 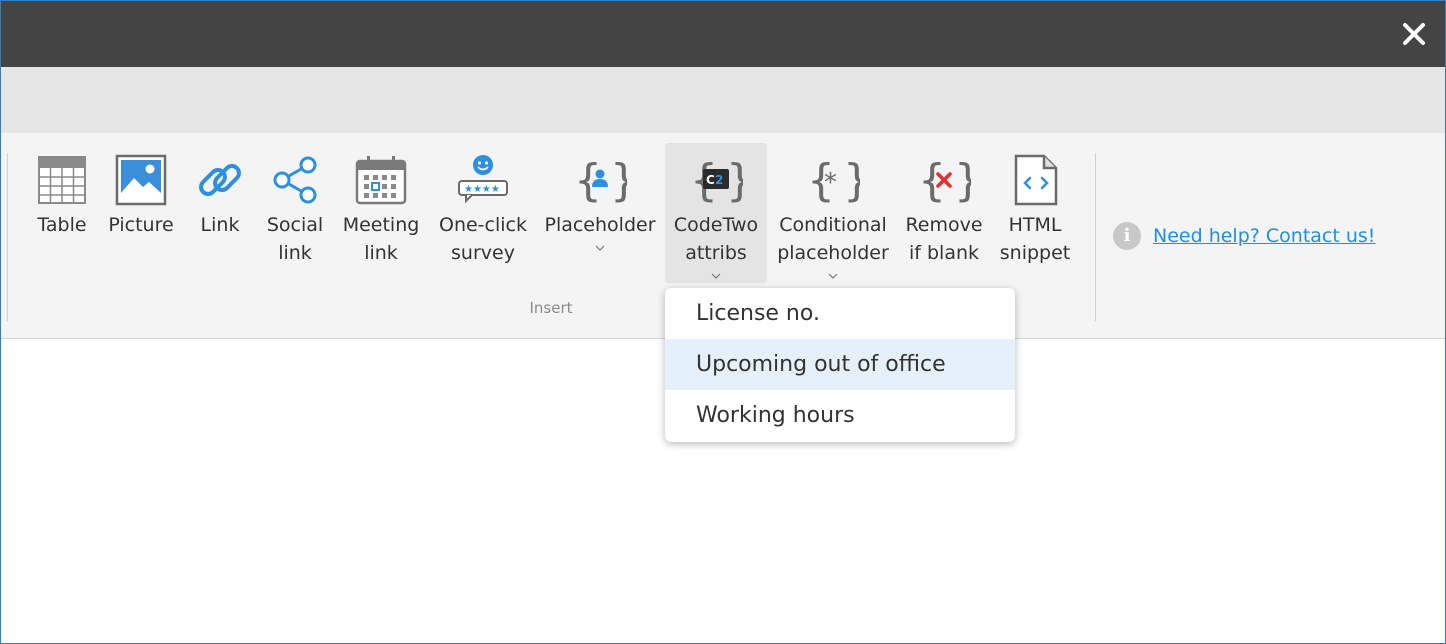 What do you see at coordinates (944, 180) in the screenshot?
I see `remove-if-blank-icon: { }` at bounding box center [944, 180].